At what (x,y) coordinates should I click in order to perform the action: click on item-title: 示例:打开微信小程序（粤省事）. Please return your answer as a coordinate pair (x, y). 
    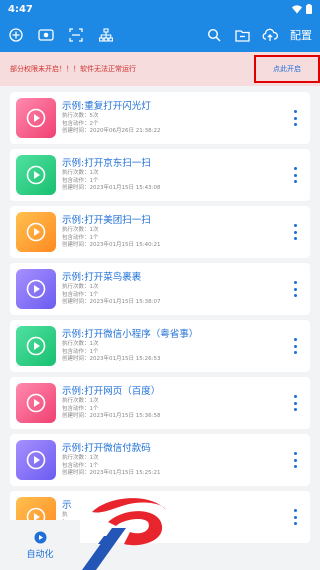
    Looking at the image, I should click on (130, 335).